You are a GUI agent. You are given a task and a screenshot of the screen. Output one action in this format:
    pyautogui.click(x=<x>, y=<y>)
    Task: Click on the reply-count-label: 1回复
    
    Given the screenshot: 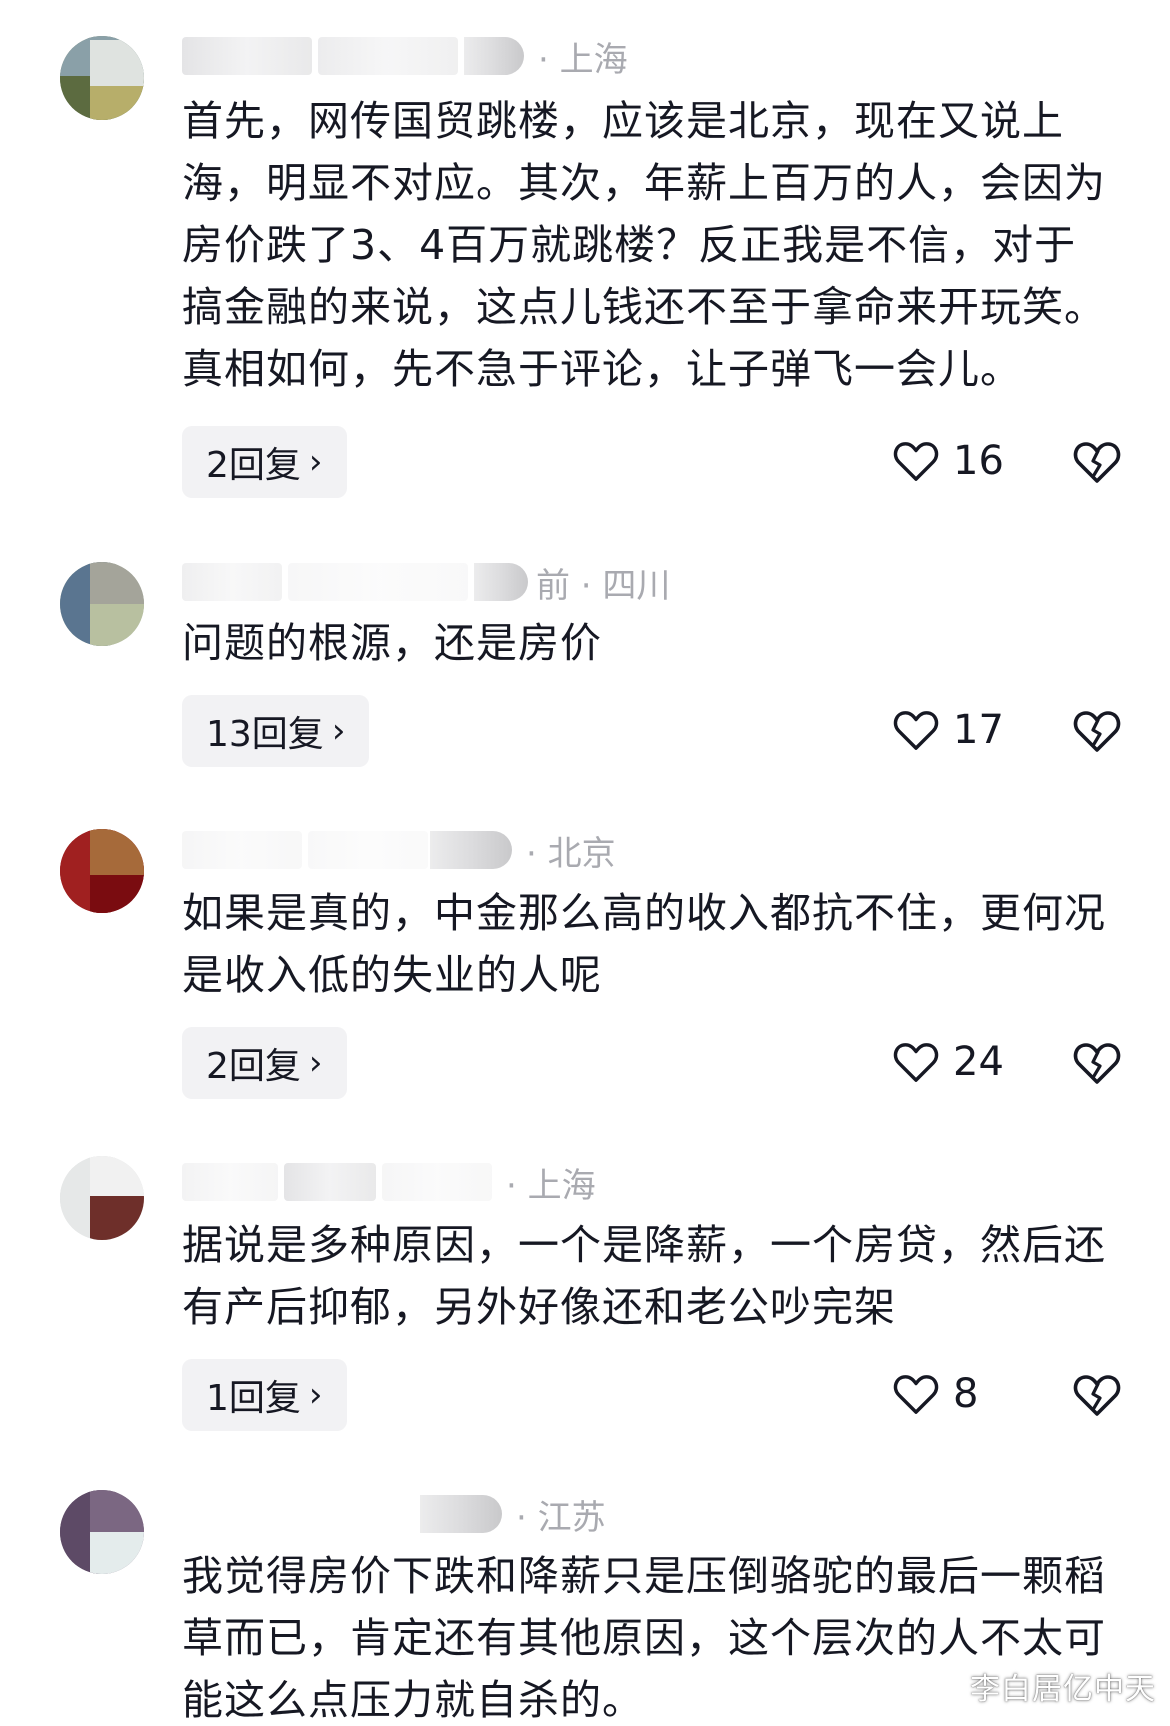 What is the action you would take?
    pyautogui.click(x=253, y=1398)
    